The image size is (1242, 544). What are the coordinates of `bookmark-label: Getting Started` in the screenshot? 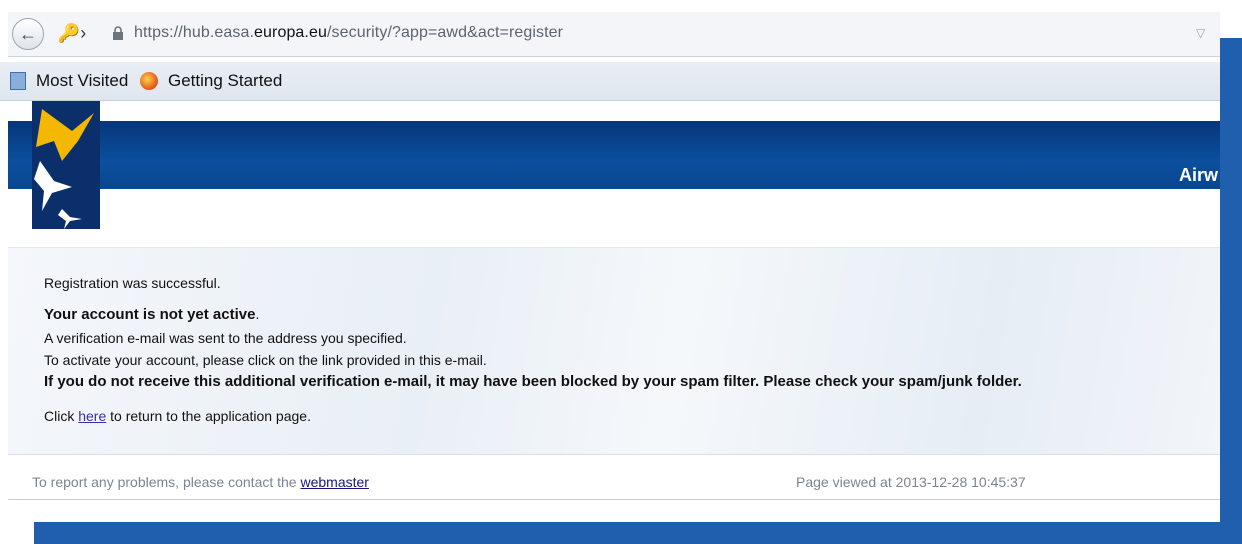 It's located at (225, 80).